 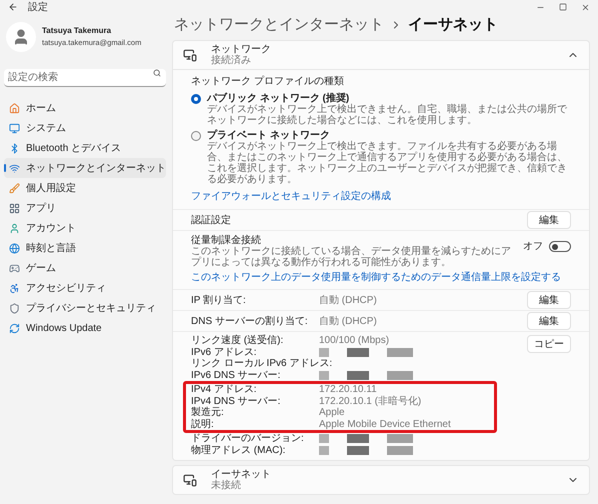 I want to click on property-label: IPv6 アドレス:, so click(x=224, y=352).